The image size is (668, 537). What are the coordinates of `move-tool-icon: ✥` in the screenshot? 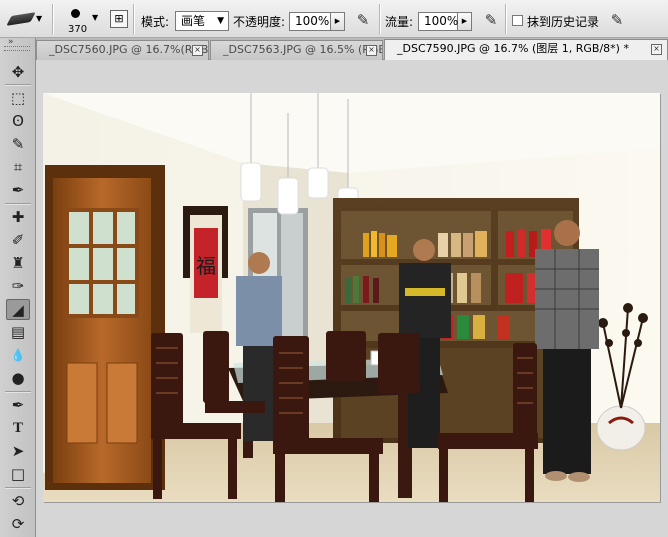 It's located at (18, 72).